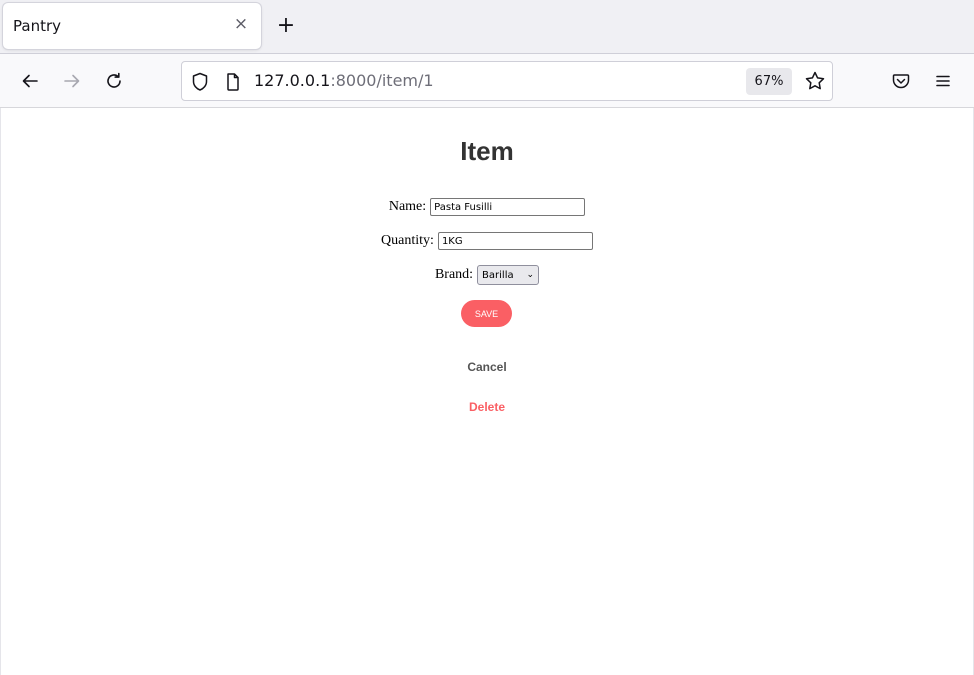 This screenshot has width=974, height=675. I want to click on name-label: Name:, so click(407, 206).